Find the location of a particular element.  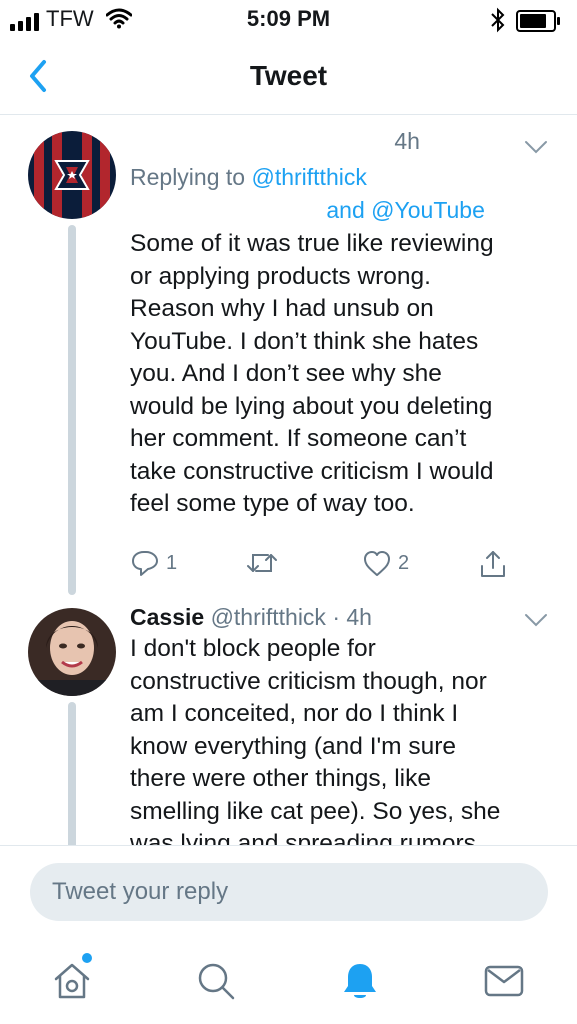

tweet-text-line: was lying and spreading rumors is located at coordinates (303, 837).